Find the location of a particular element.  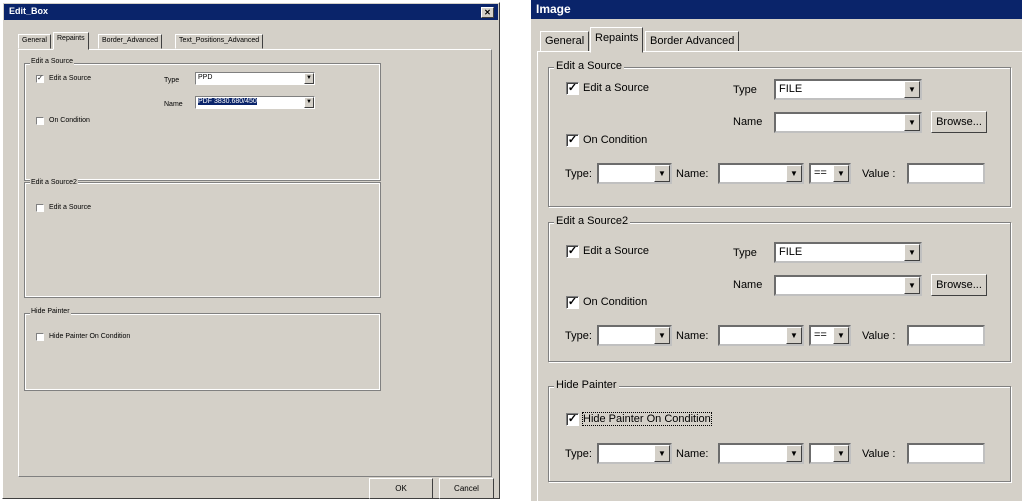

edit-source2-checkbox is located at coordinates (40, 208).